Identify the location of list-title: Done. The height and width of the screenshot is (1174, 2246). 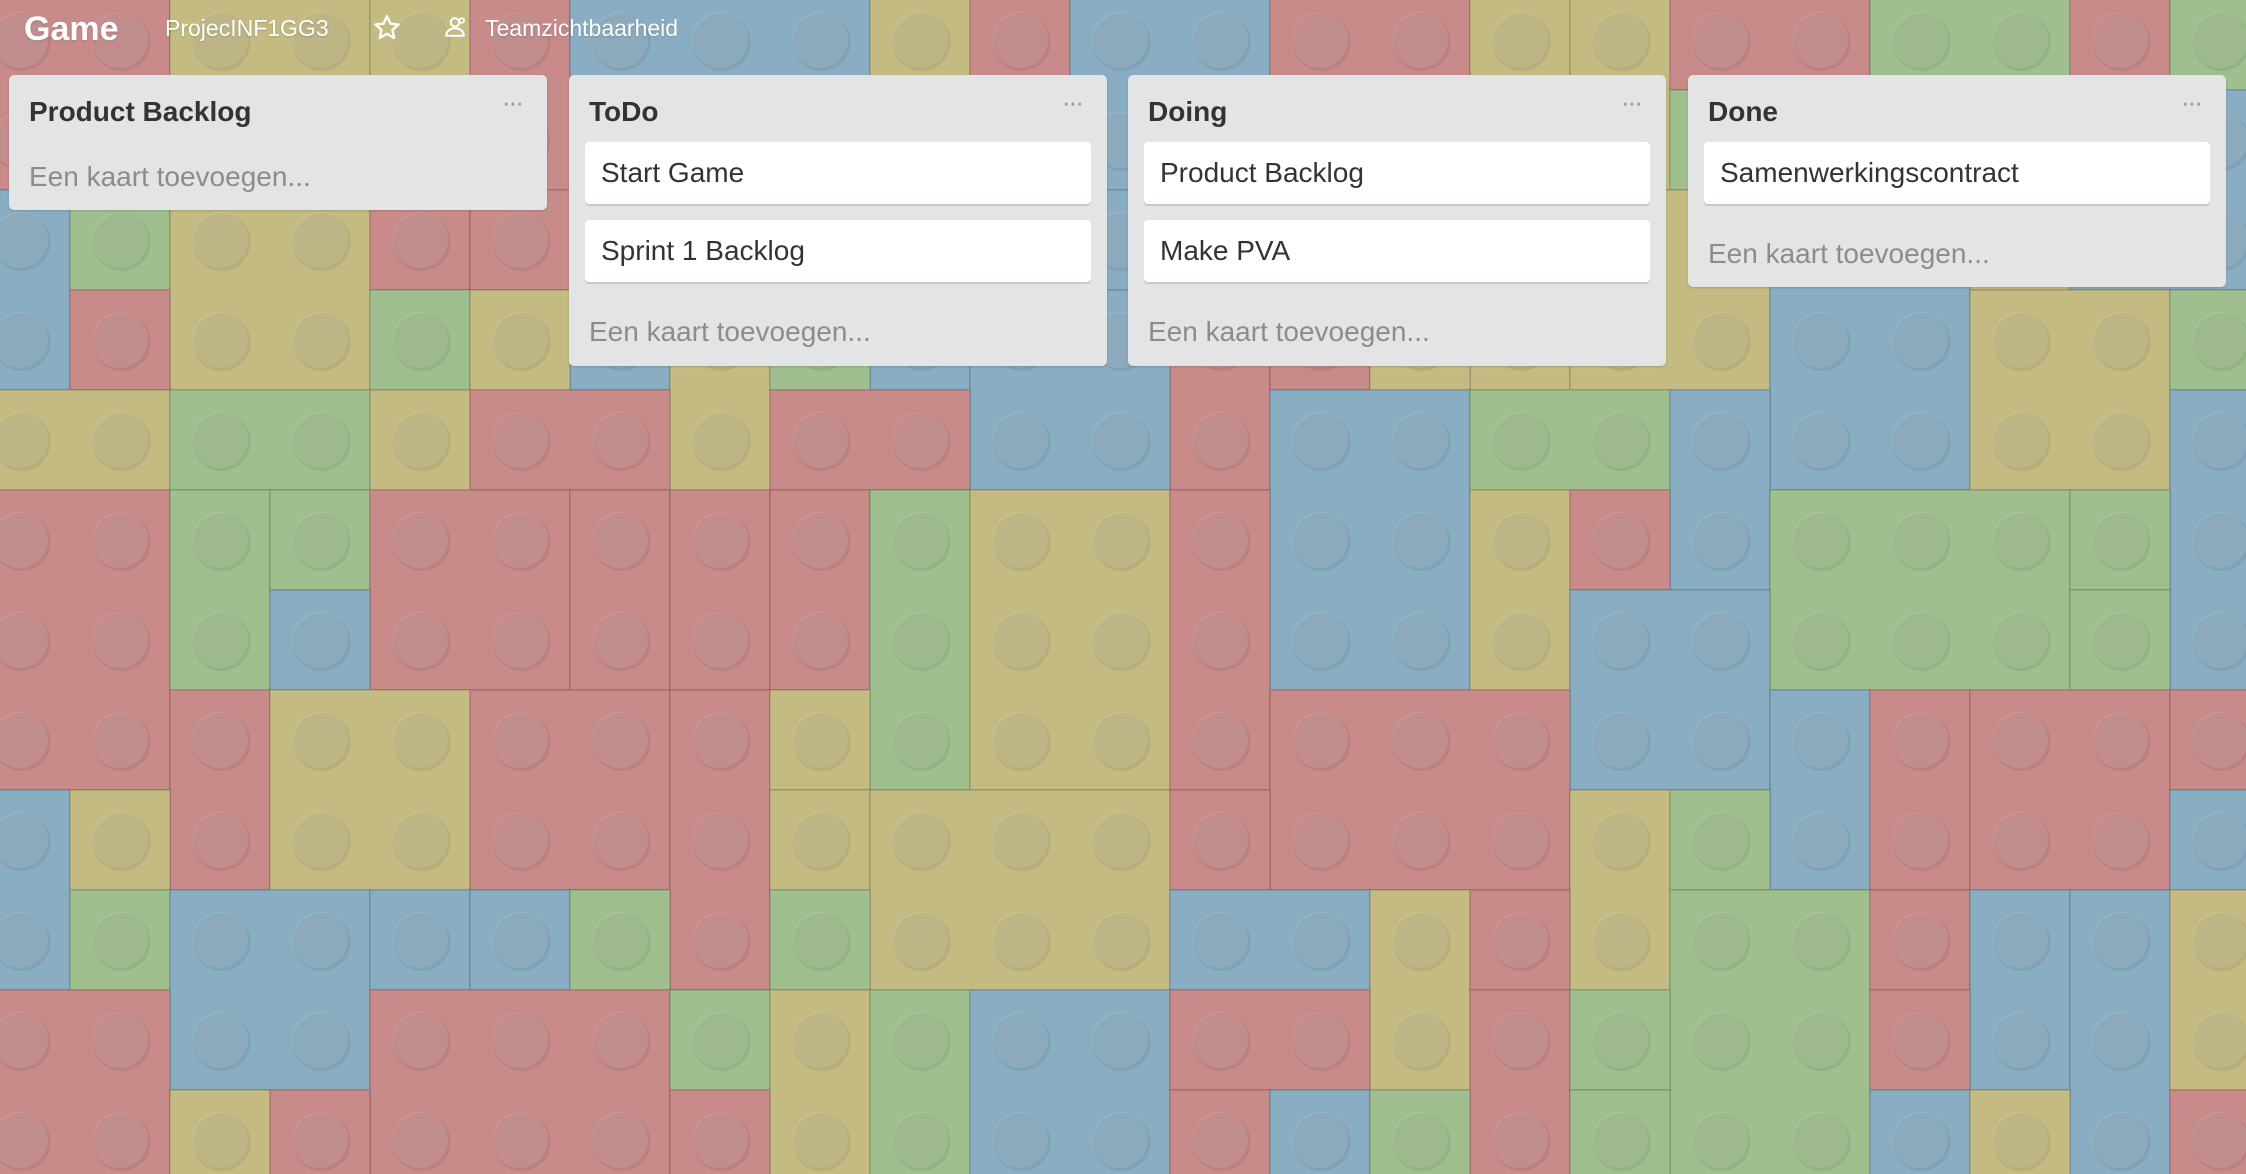
(1743, 112).